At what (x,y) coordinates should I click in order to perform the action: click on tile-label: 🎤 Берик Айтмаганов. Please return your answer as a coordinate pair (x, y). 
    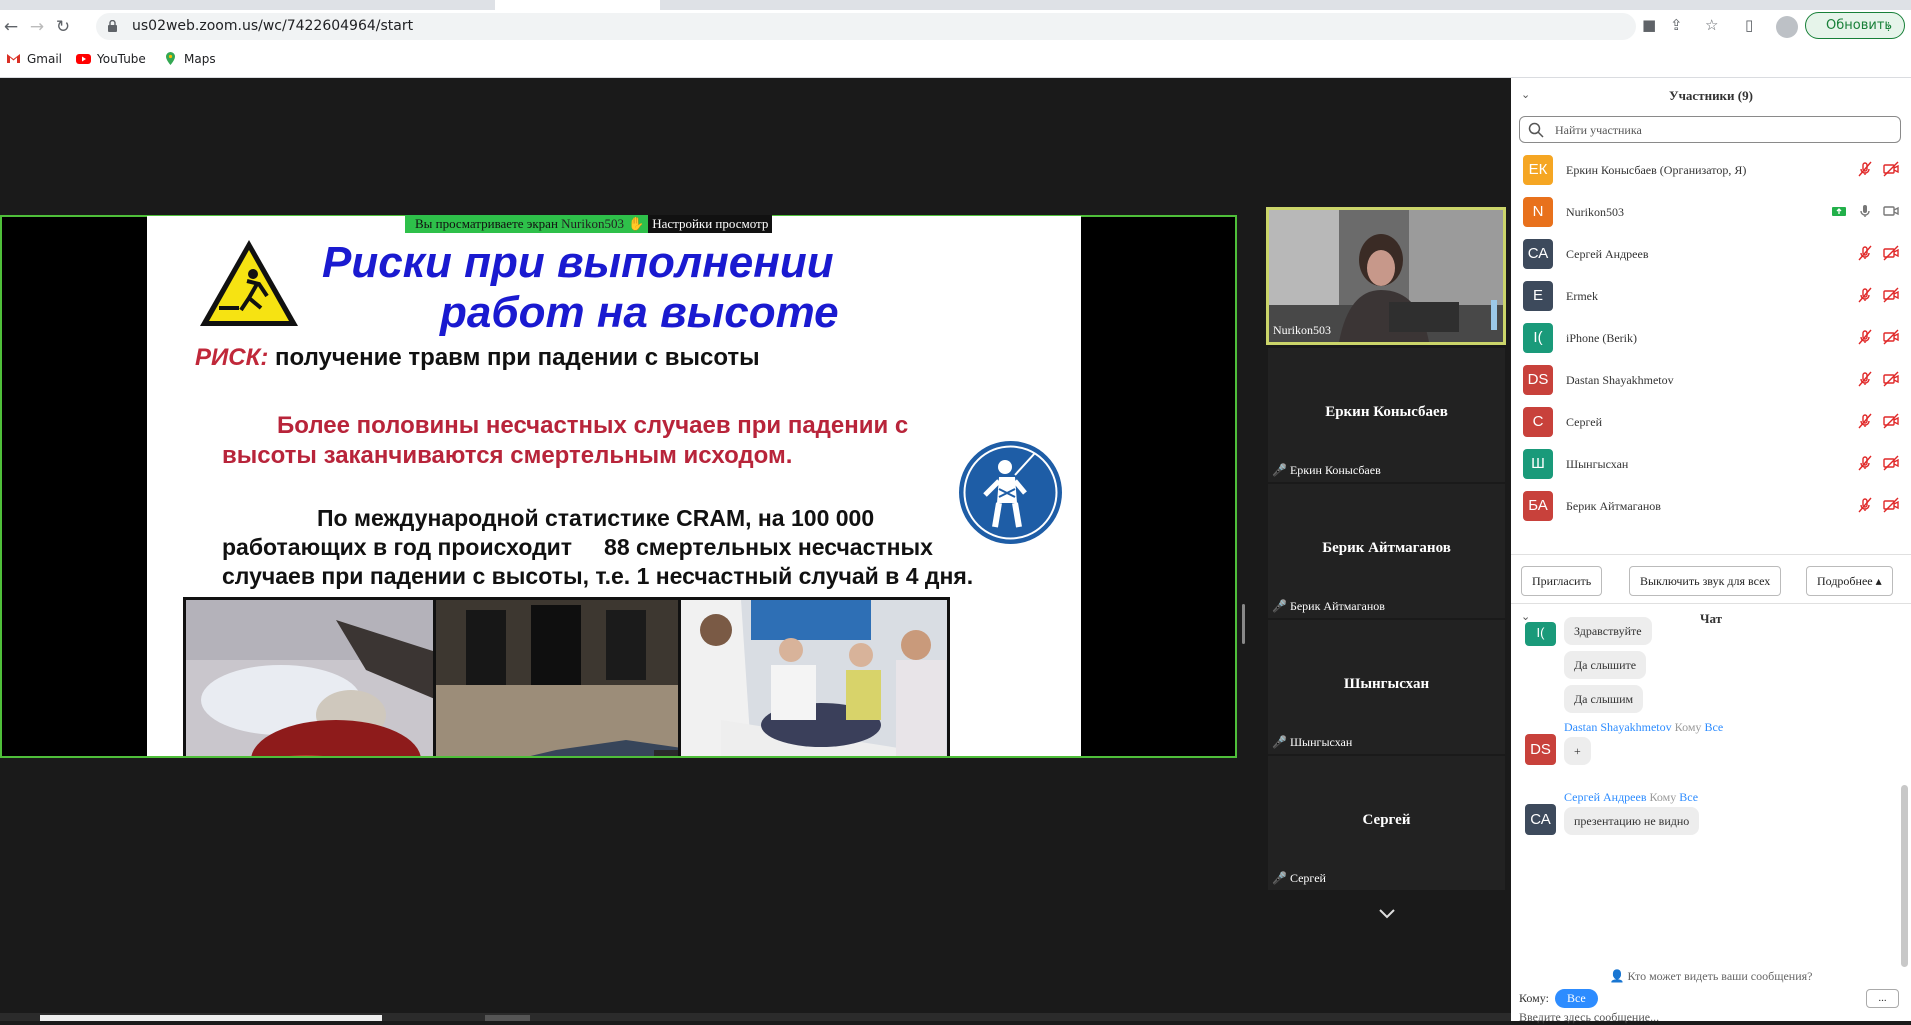
    Looking at the image, I should click on (1326, 606).